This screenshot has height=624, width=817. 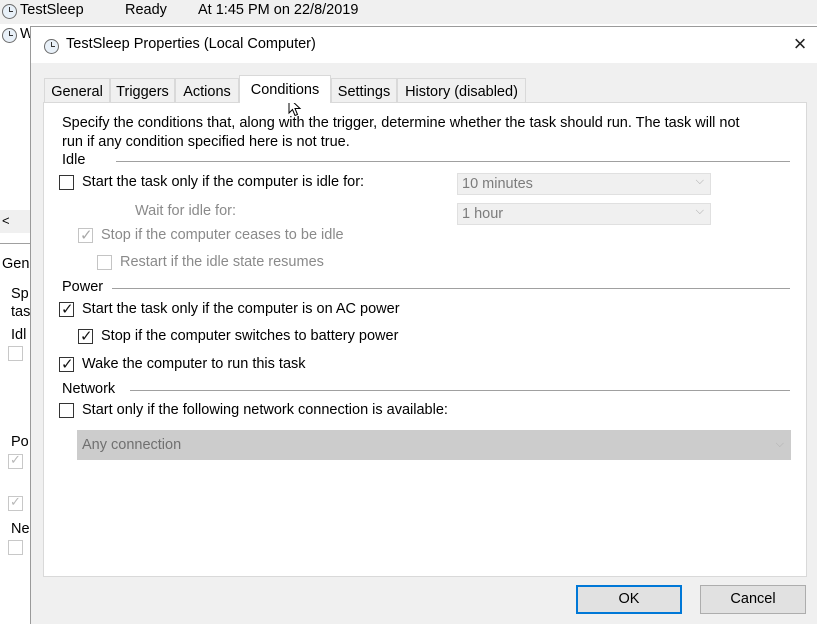 What do you see at coordinates (85, 336) in the screenshot?
I see `battery-stop-checkbox` at bounding box center [85, 336].